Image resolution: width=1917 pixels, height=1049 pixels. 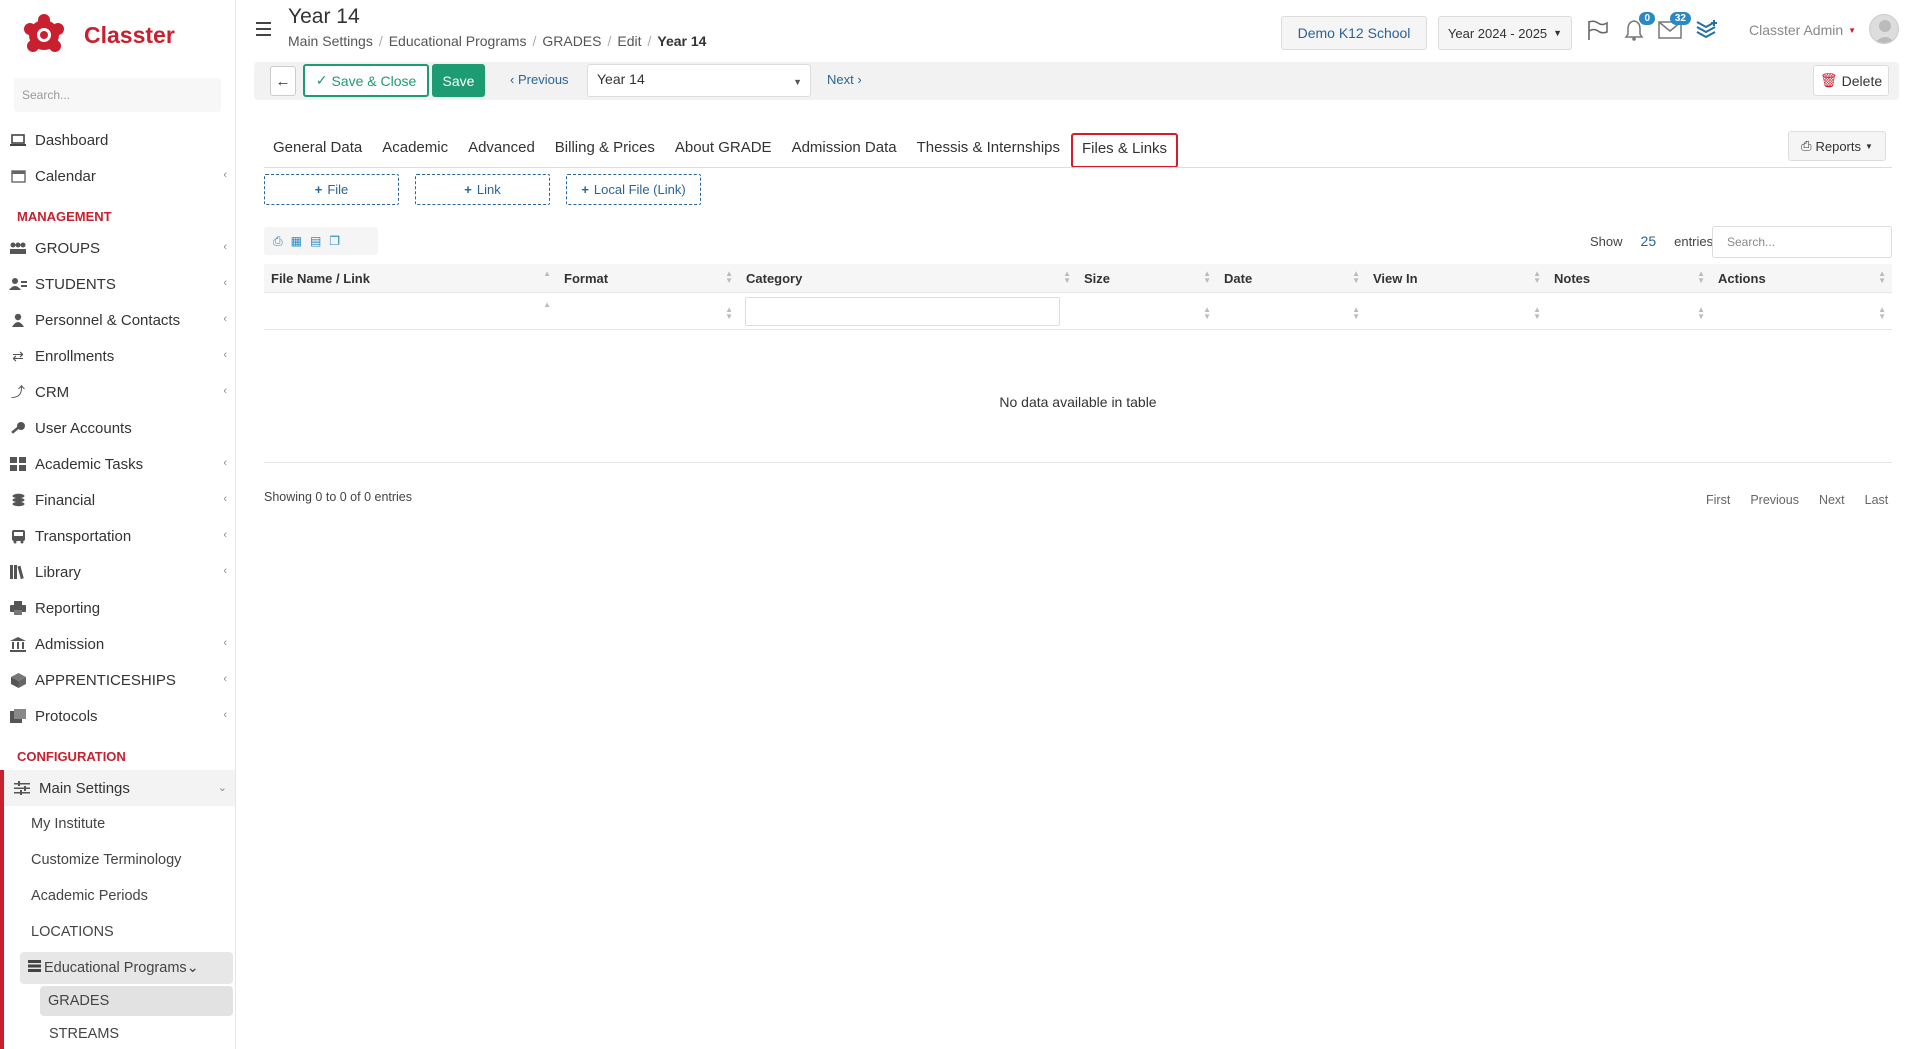 What do you see at coordinates (18, 140) in the screenshot?
I see `laptop-icon` at bounding box center [18, 140].